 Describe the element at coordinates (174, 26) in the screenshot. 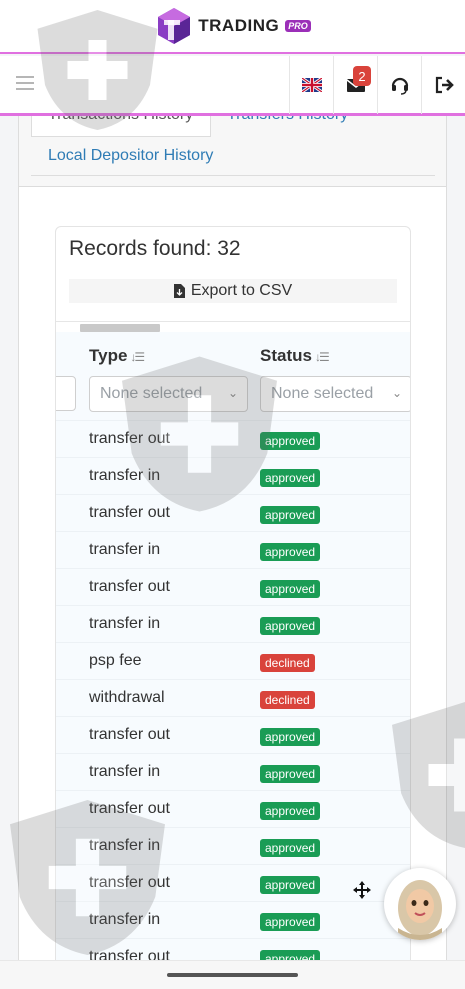

I see `logo-cube-icon` at that location.